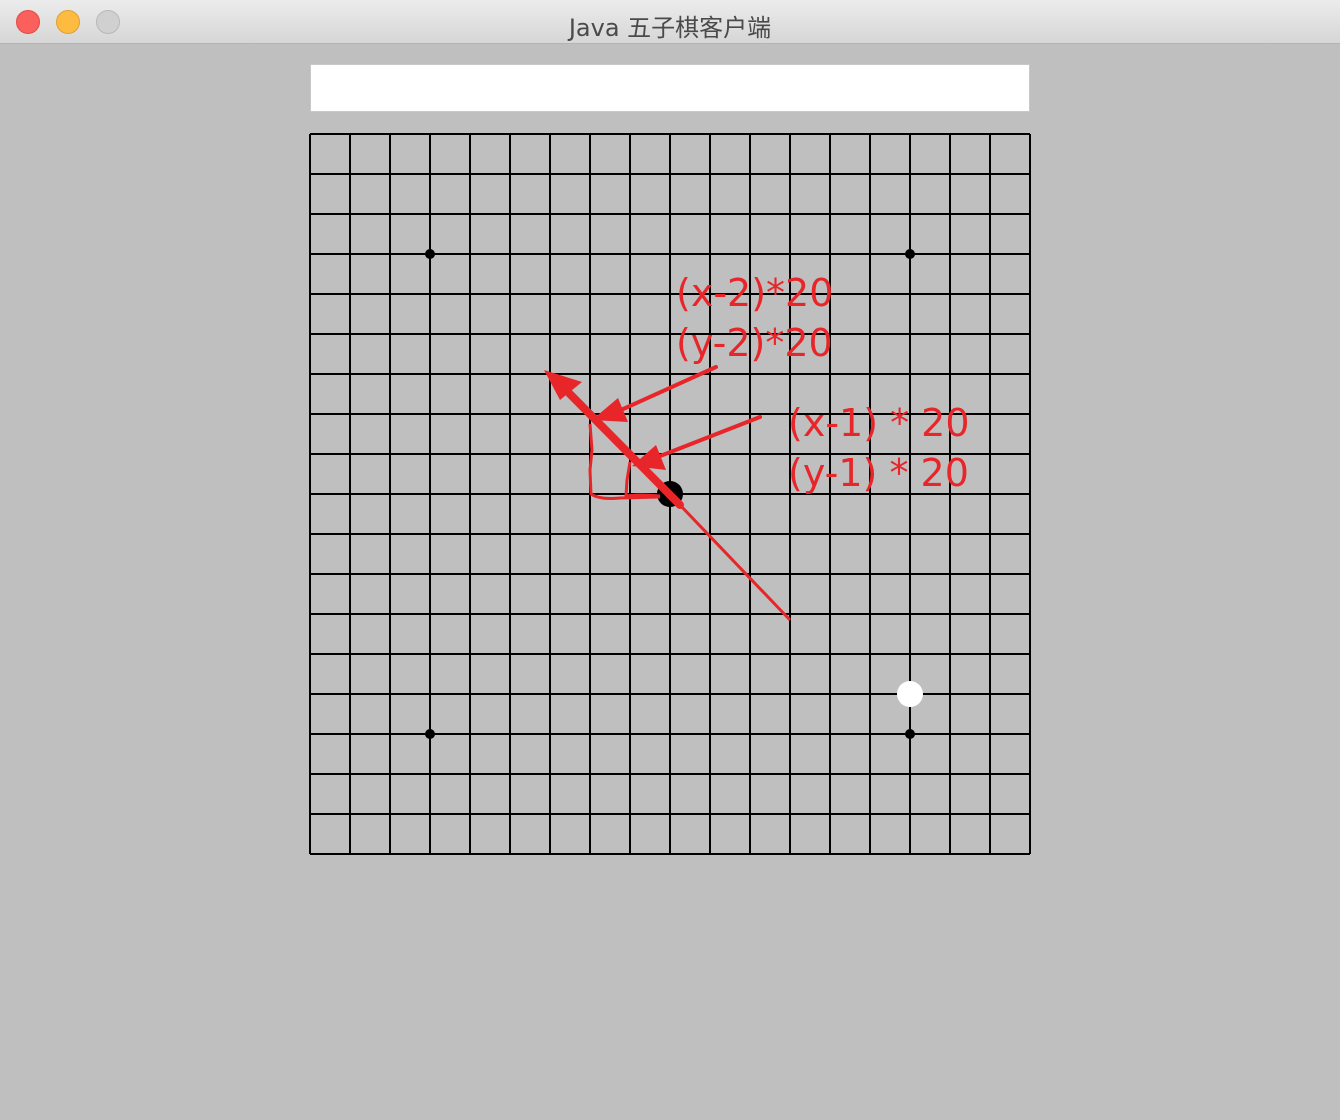 This screenshot has width=1340, height=1120. Describe the element at coordinates (878, 473) in the screenshot. I see `annotation-label-y-minus-1: (y-1) * 20` at that location.